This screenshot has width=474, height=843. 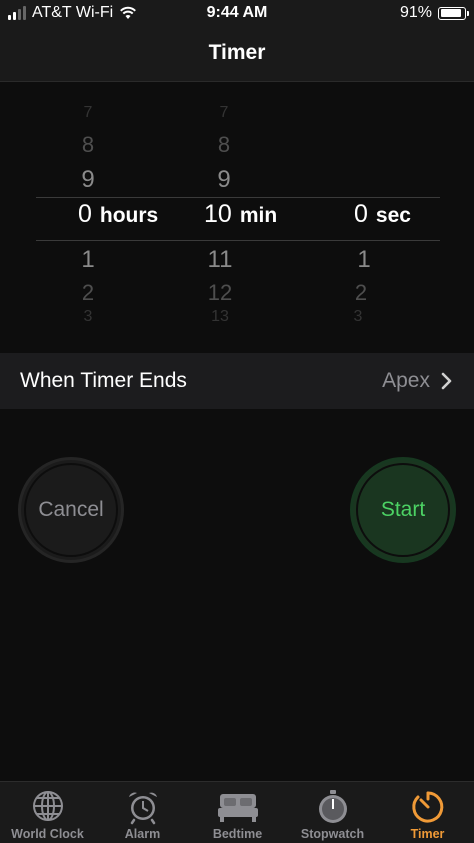 I want to click on minutes-wheel: 7 8 9 10 min 11 12 13, so click(x=252, y=207).